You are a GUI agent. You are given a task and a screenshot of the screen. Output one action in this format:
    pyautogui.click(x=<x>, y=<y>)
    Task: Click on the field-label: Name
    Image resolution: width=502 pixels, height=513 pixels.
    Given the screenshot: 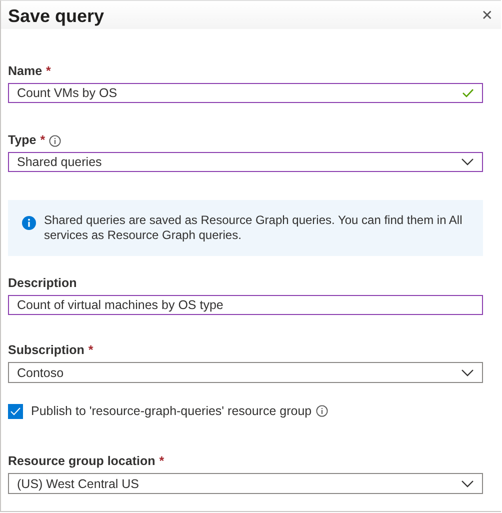 What is the action you would take?
    pyautogui.click(x=25, y=71)
    